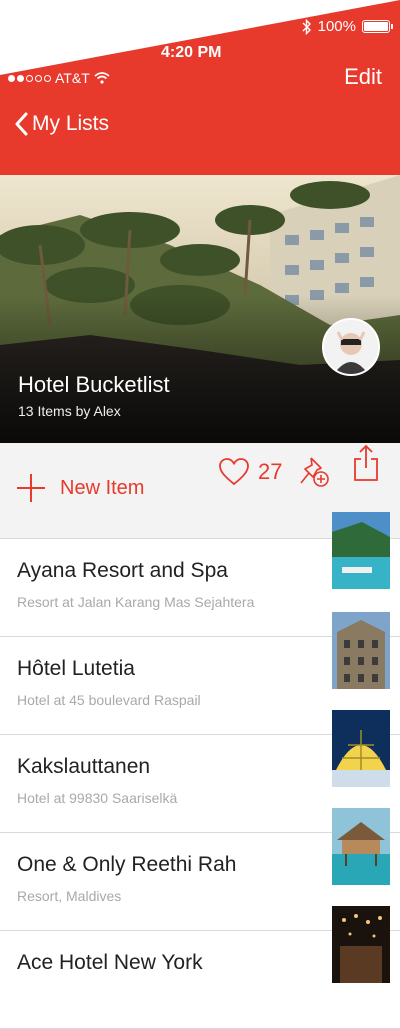 Image resolution: width=400 pixels, height=1029 pixels. Describe the element at coordinates (136, 602) in the screenshot. I see `item-subtitle: Resort at Jalan Karang Mas Sejahtera` at that location.